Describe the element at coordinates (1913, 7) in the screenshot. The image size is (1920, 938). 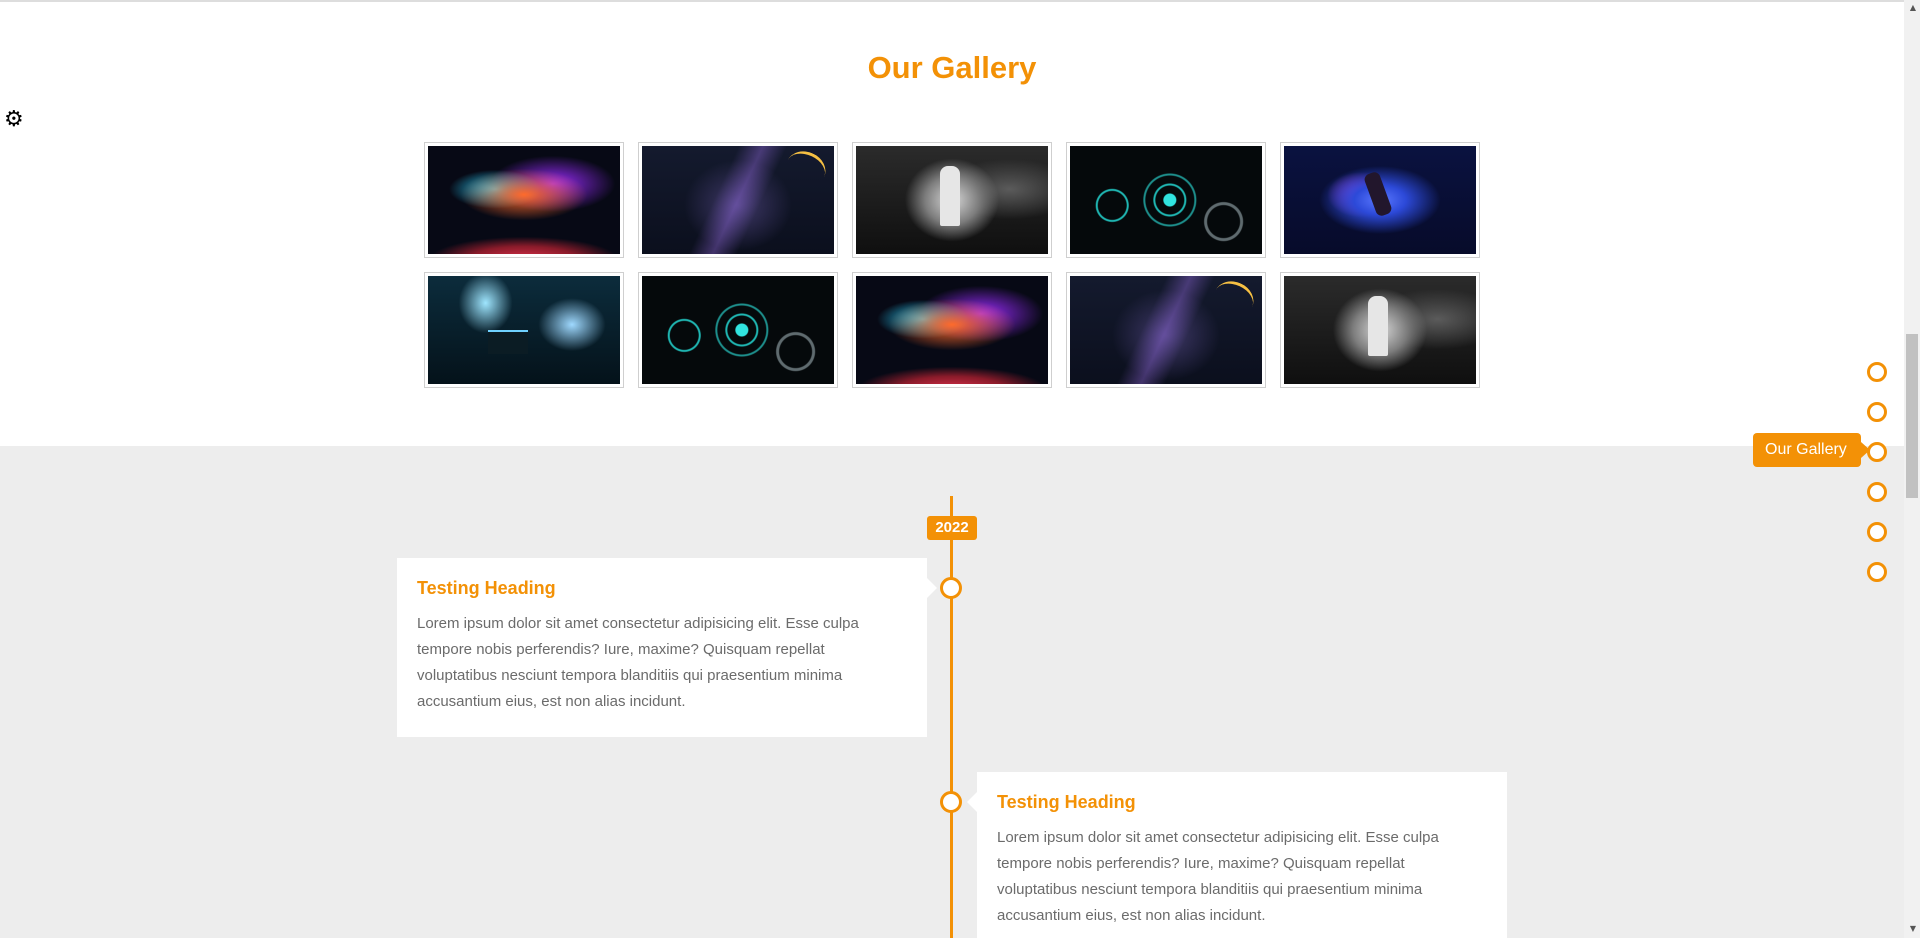
I see `scroll-up-arrow-icon: ▲` at that location.